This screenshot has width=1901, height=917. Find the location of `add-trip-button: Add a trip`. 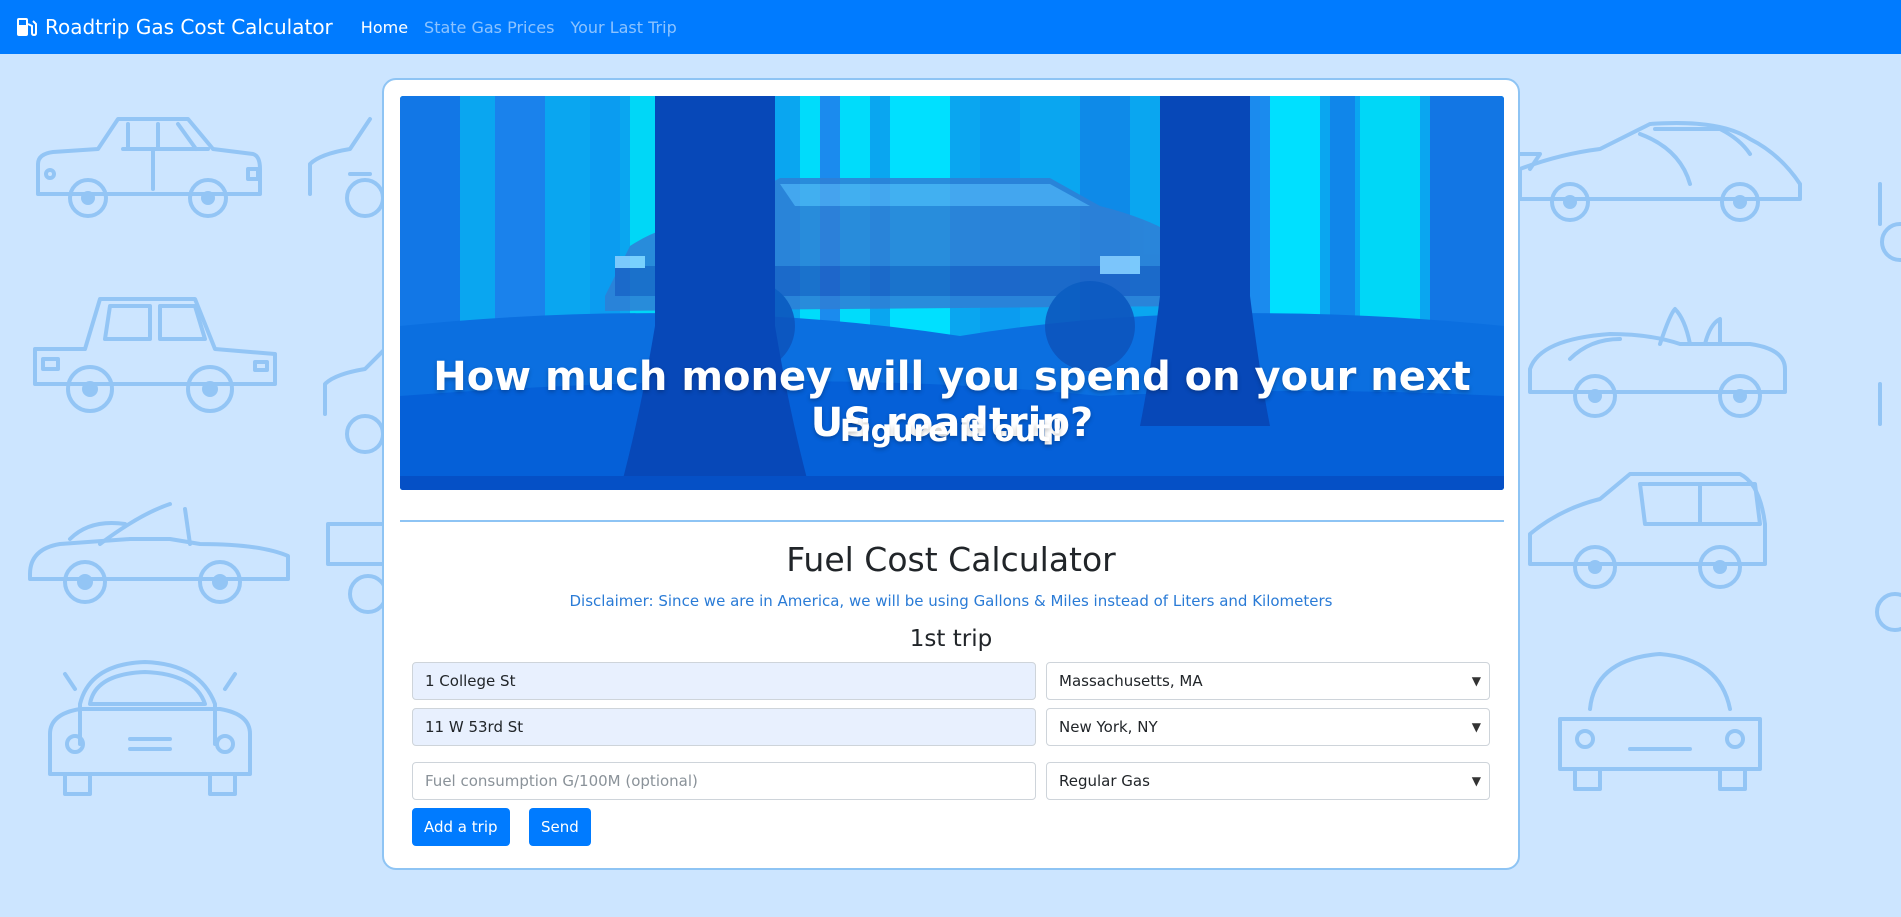

add-trip-button: Add a trip is located at coordinates (461, 827).